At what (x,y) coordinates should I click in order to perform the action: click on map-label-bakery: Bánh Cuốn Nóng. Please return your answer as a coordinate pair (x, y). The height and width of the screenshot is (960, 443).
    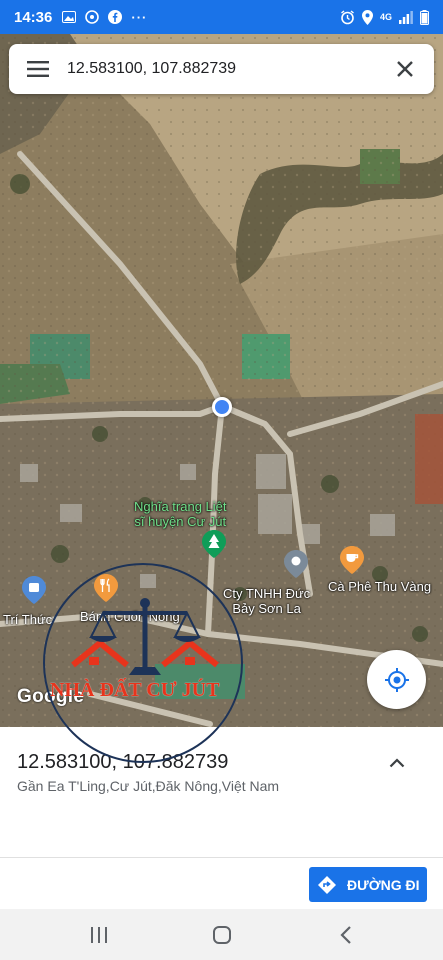
    Looking at the image, I should click on (130, 616).